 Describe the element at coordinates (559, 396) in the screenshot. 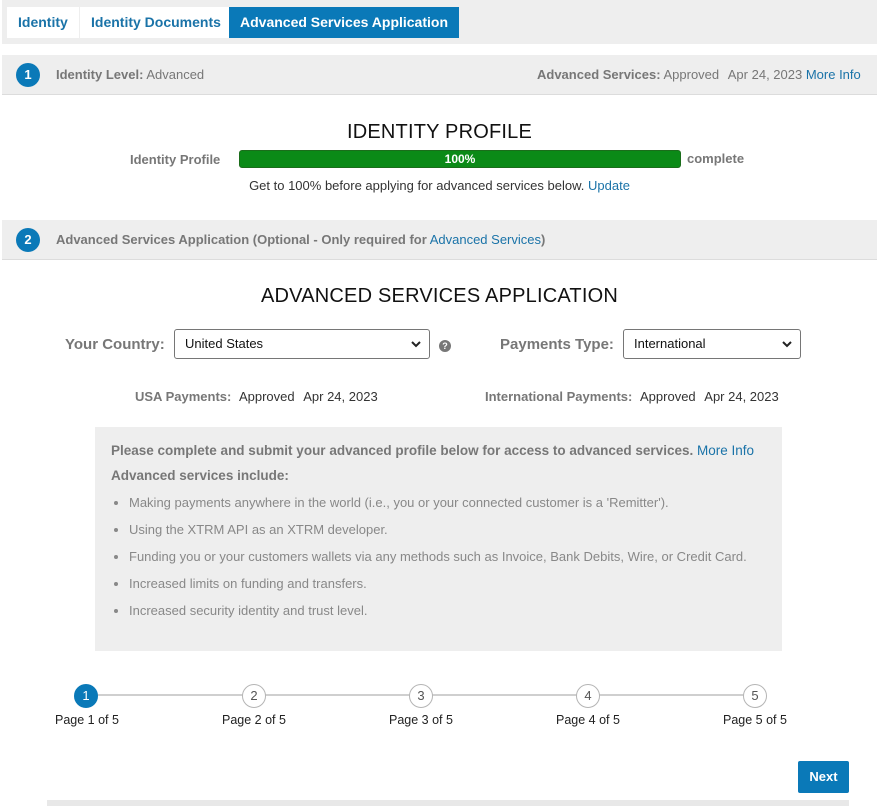

I see `international-payments-label: International Payments:` at that location.